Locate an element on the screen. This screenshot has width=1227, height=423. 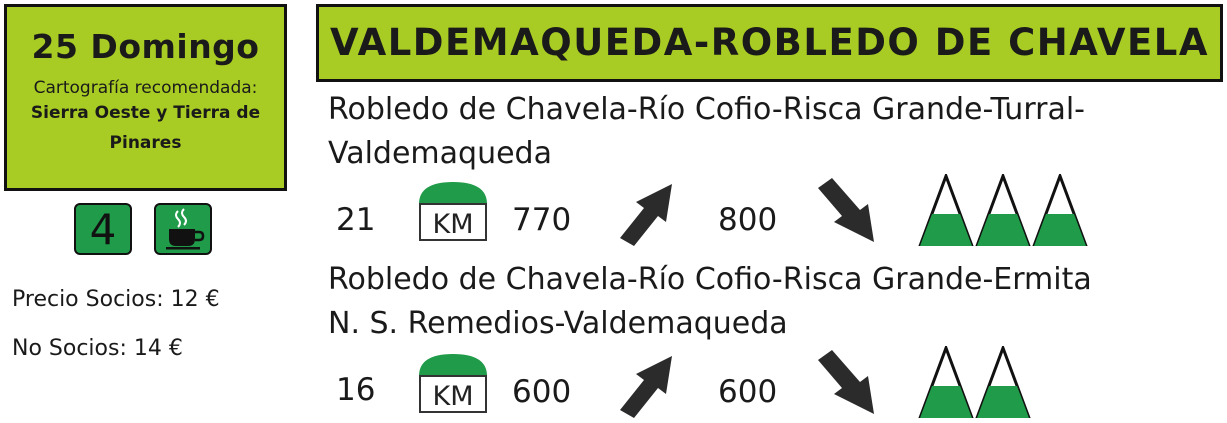
level-badge: 4 is located at coordinates (103, 229).